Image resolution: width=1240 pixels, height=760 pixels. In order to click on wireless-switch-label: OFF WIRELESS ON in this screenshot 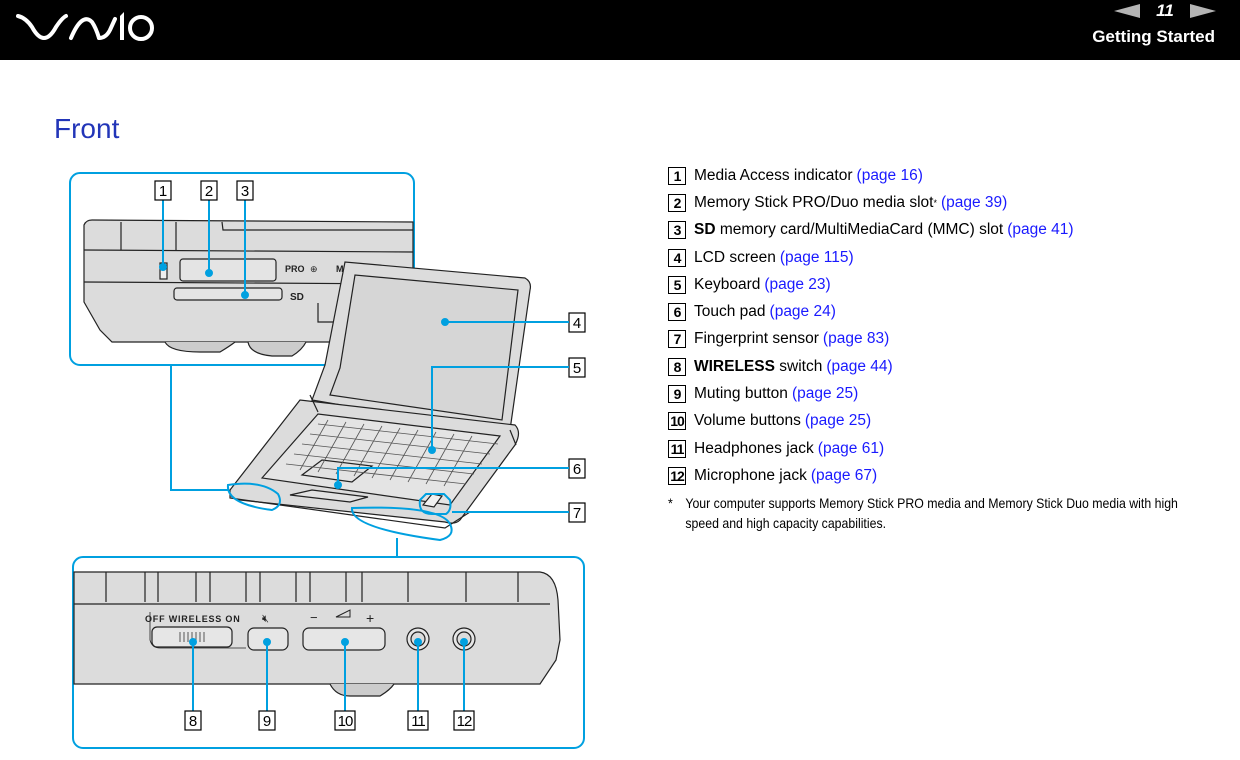, I will do `click(193, 619)`.